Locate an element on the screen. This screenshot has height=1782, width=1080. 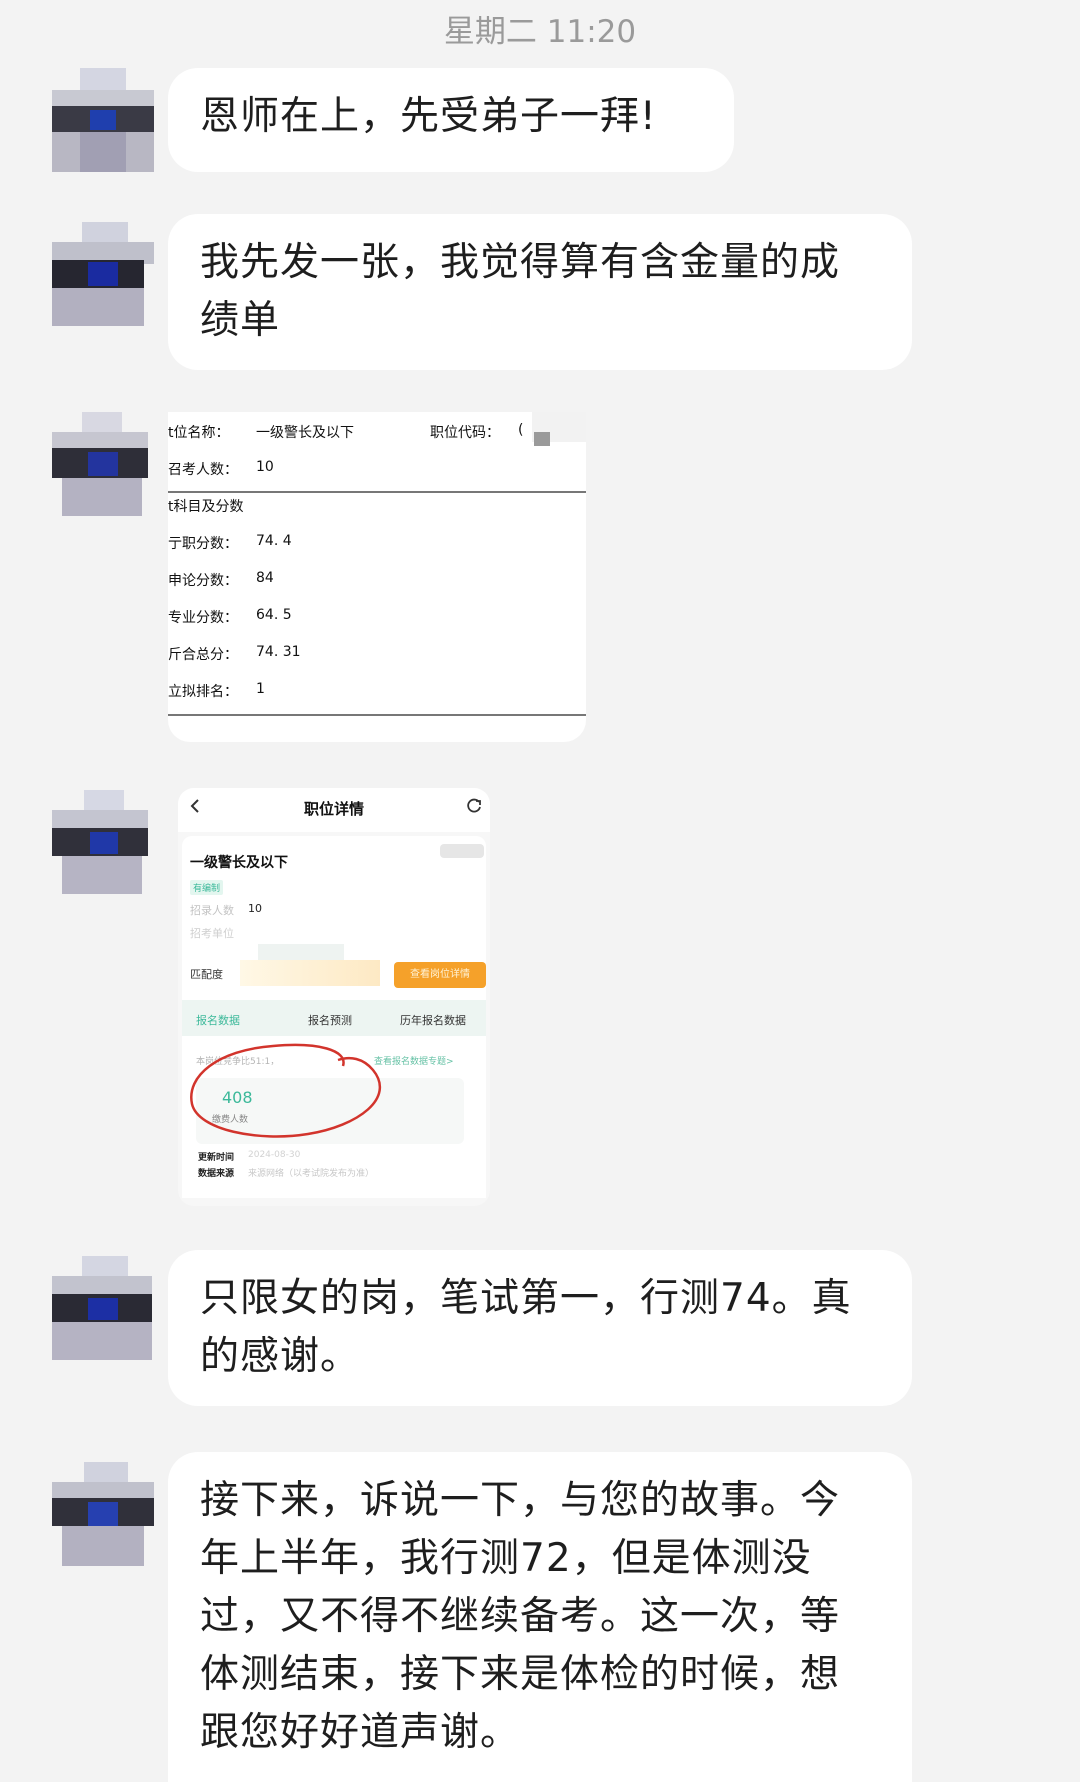
score-value: 64. 5 is located at coordinates (274, 615).